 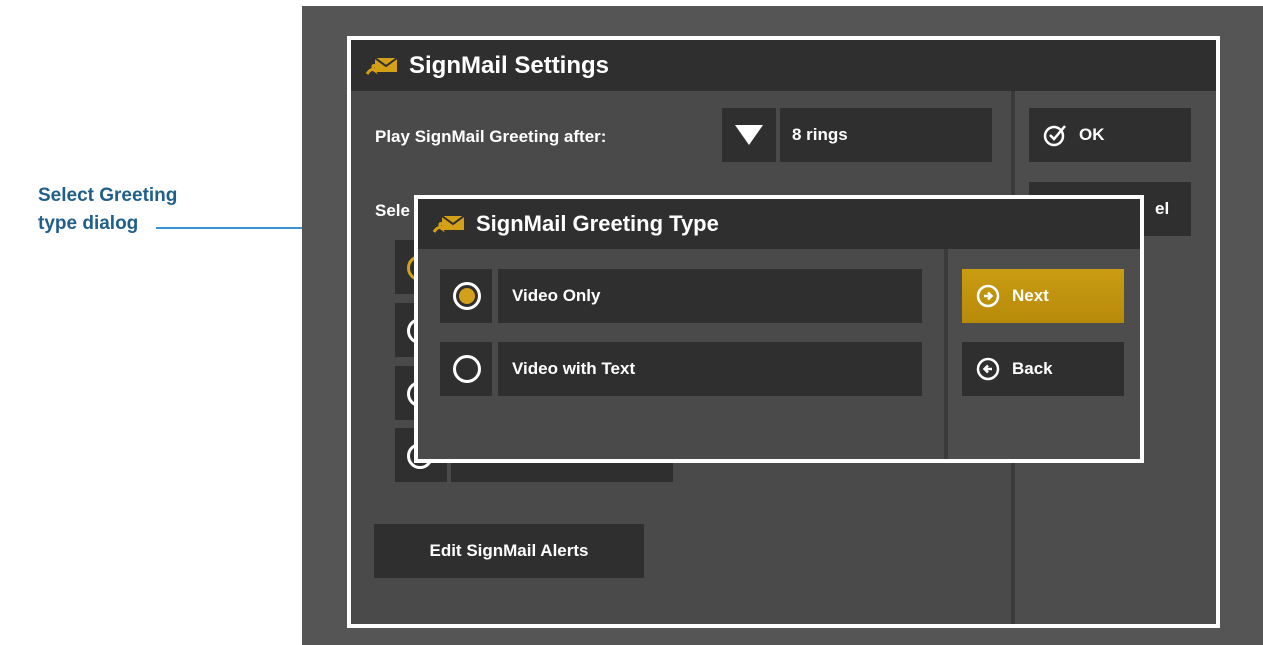 I want to click on radio-selected-indicator, so click(x=467, y=296).